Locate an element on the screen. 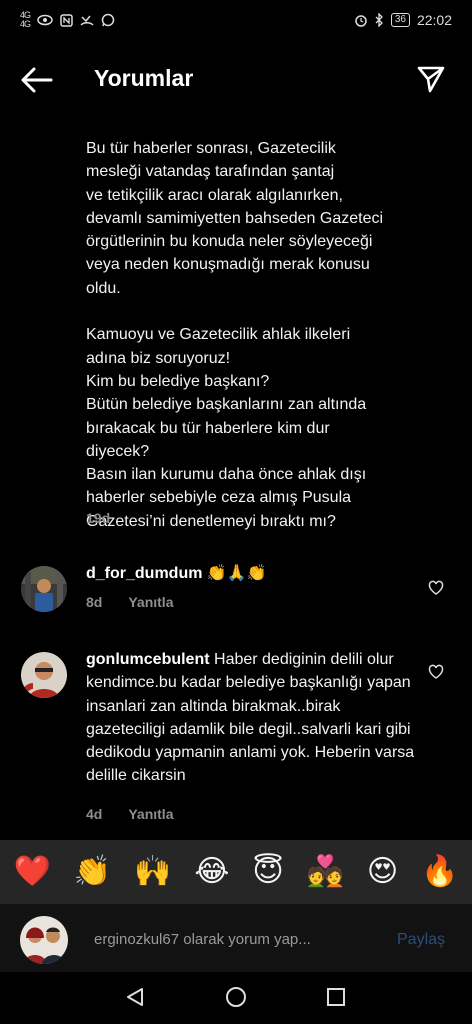  comment-input-bar: erginozkul67 olarak yorum yap... Paylaş is located at coordinates (236, 938).